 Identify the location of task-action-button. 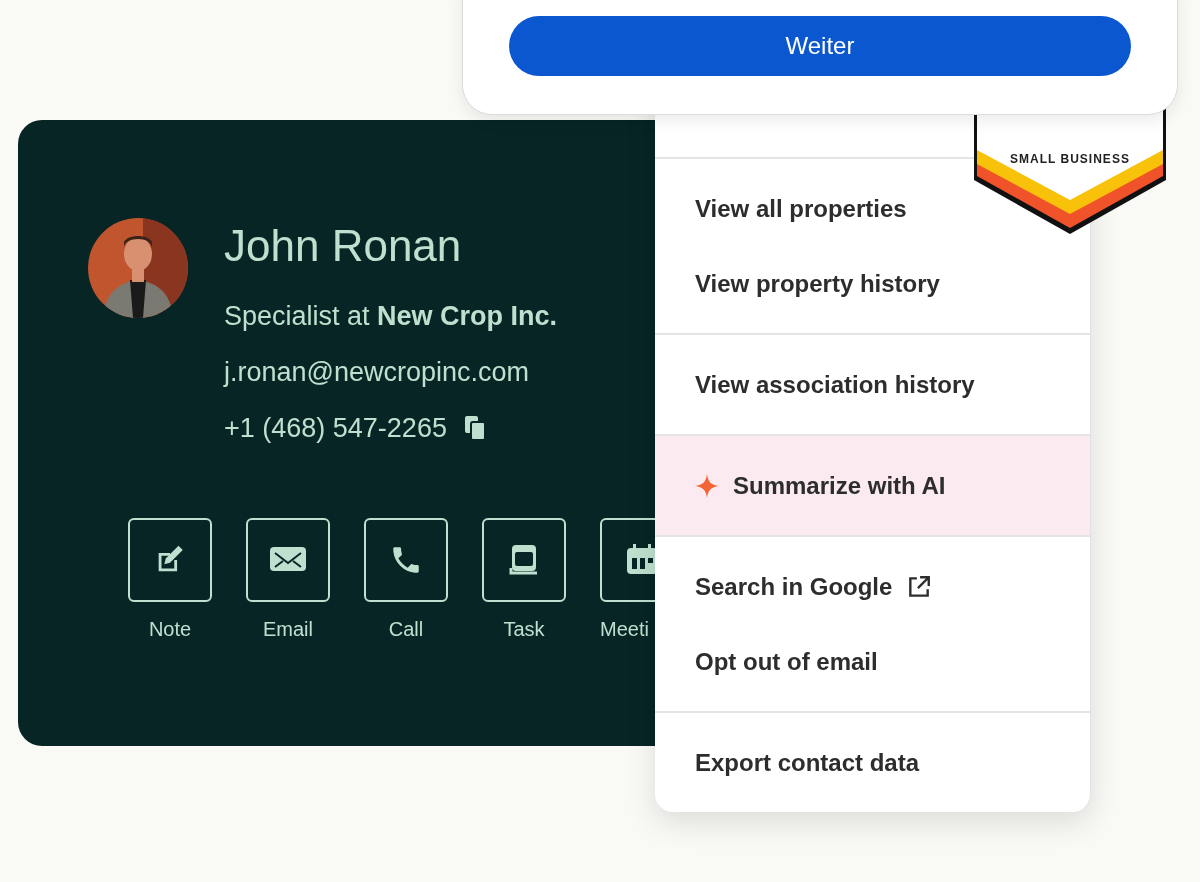
(524, 560).